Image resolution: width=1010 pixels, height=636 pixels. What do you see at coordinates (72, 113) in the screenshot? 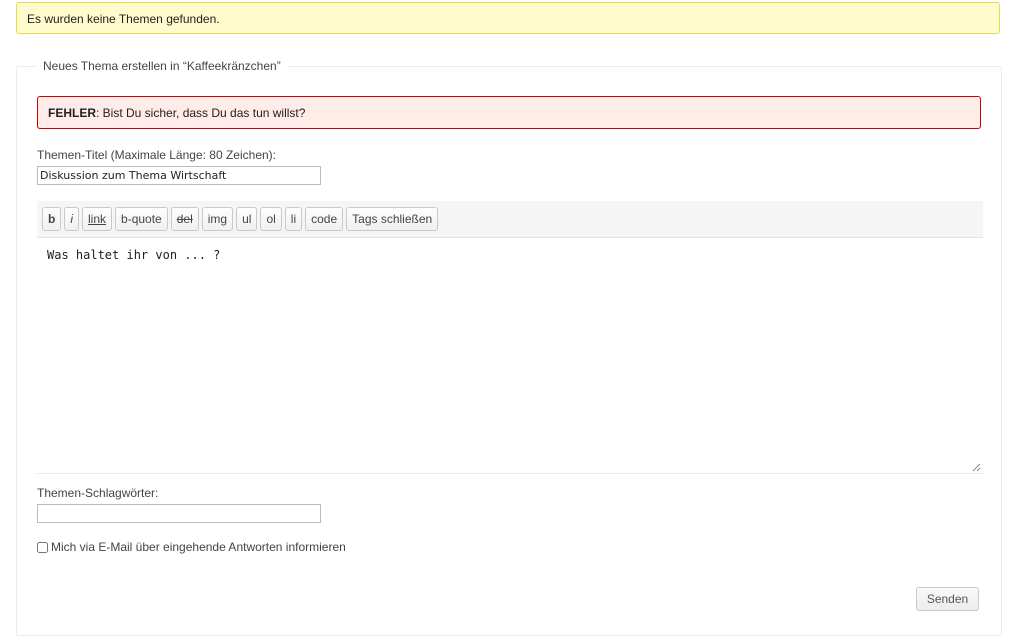
I see `error-label: FEHLER` at bounding box center [72, 113].